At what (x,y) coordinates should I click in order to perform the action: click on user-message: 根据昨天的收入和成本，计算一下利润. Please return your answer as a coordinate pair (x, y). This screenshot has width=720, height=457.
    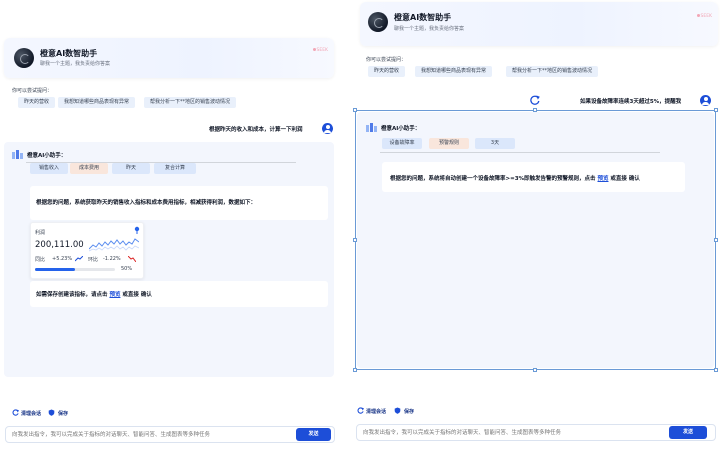
    Looking at the image, I should click on (256, 130).